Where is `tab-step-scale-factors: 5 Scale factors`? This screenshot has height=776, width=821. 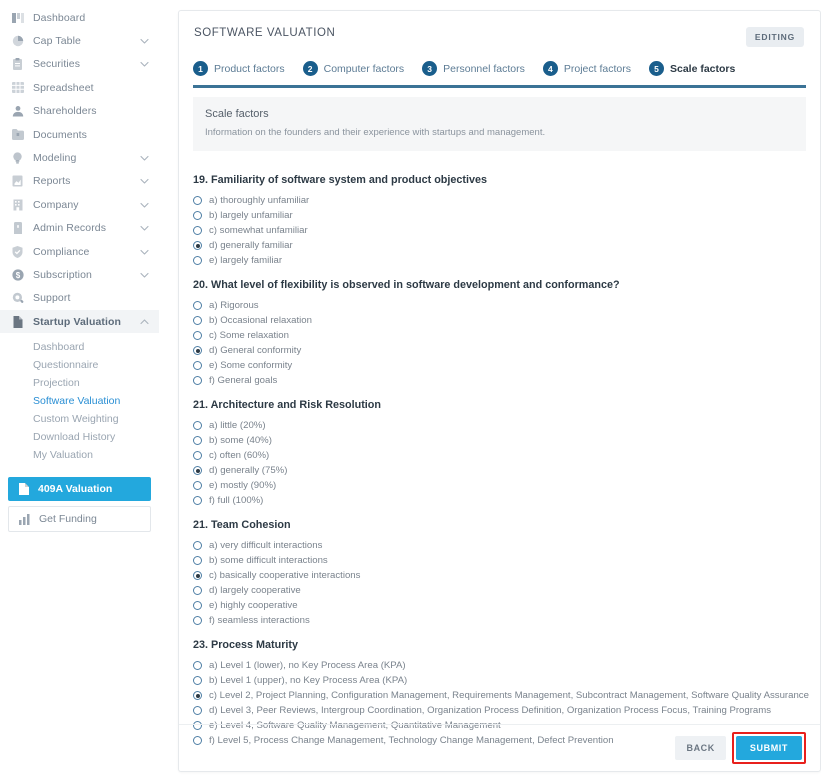 tab-step-scale-factors: 5 Scale factors is located at coordinates (691, 68).